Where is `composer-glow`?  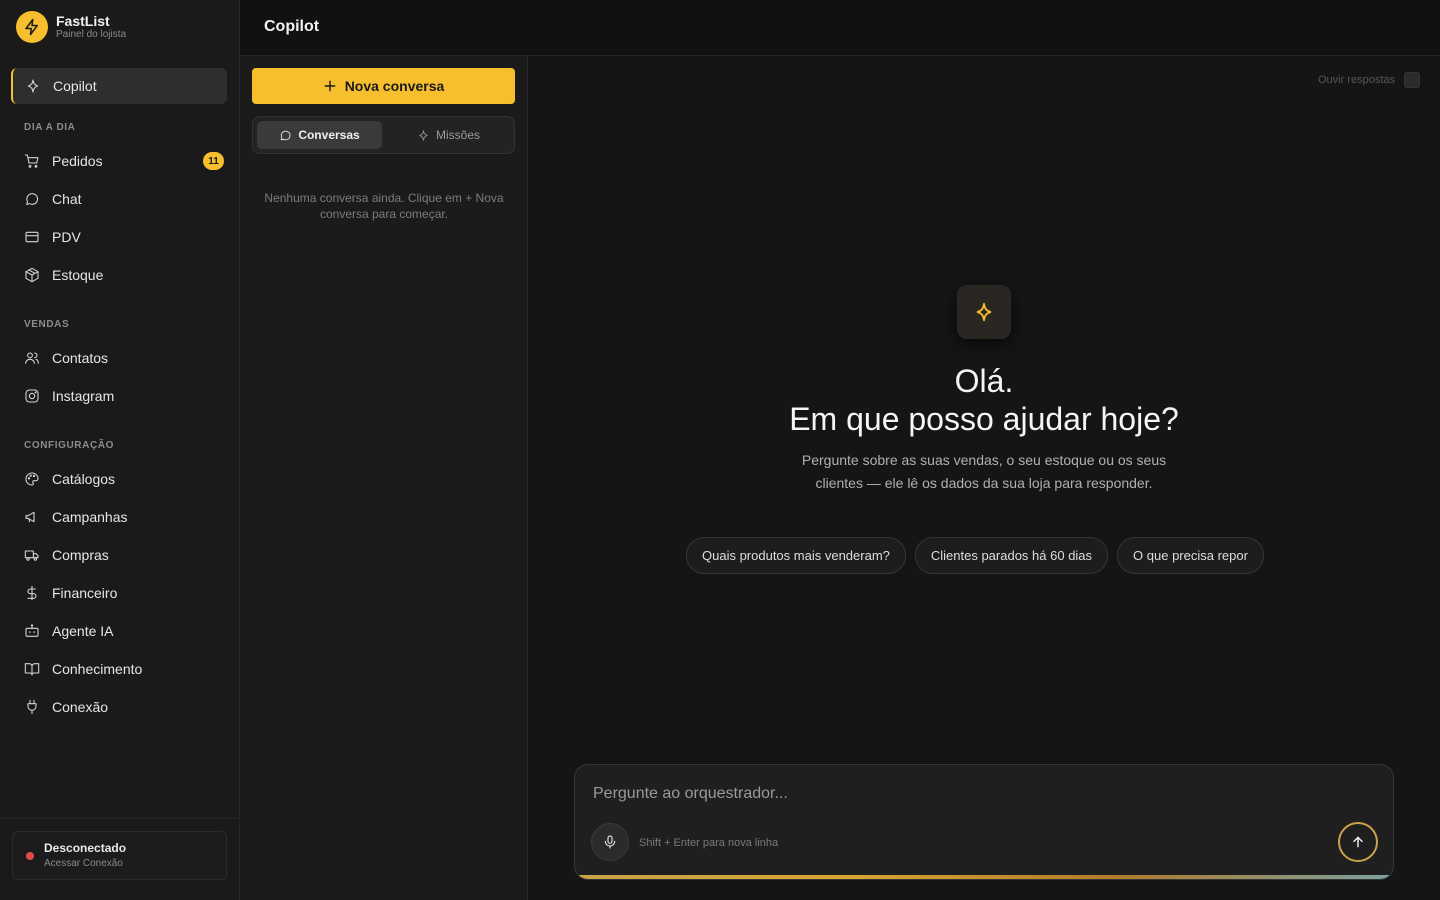
composer-glow is located at coordinates (984, 877).